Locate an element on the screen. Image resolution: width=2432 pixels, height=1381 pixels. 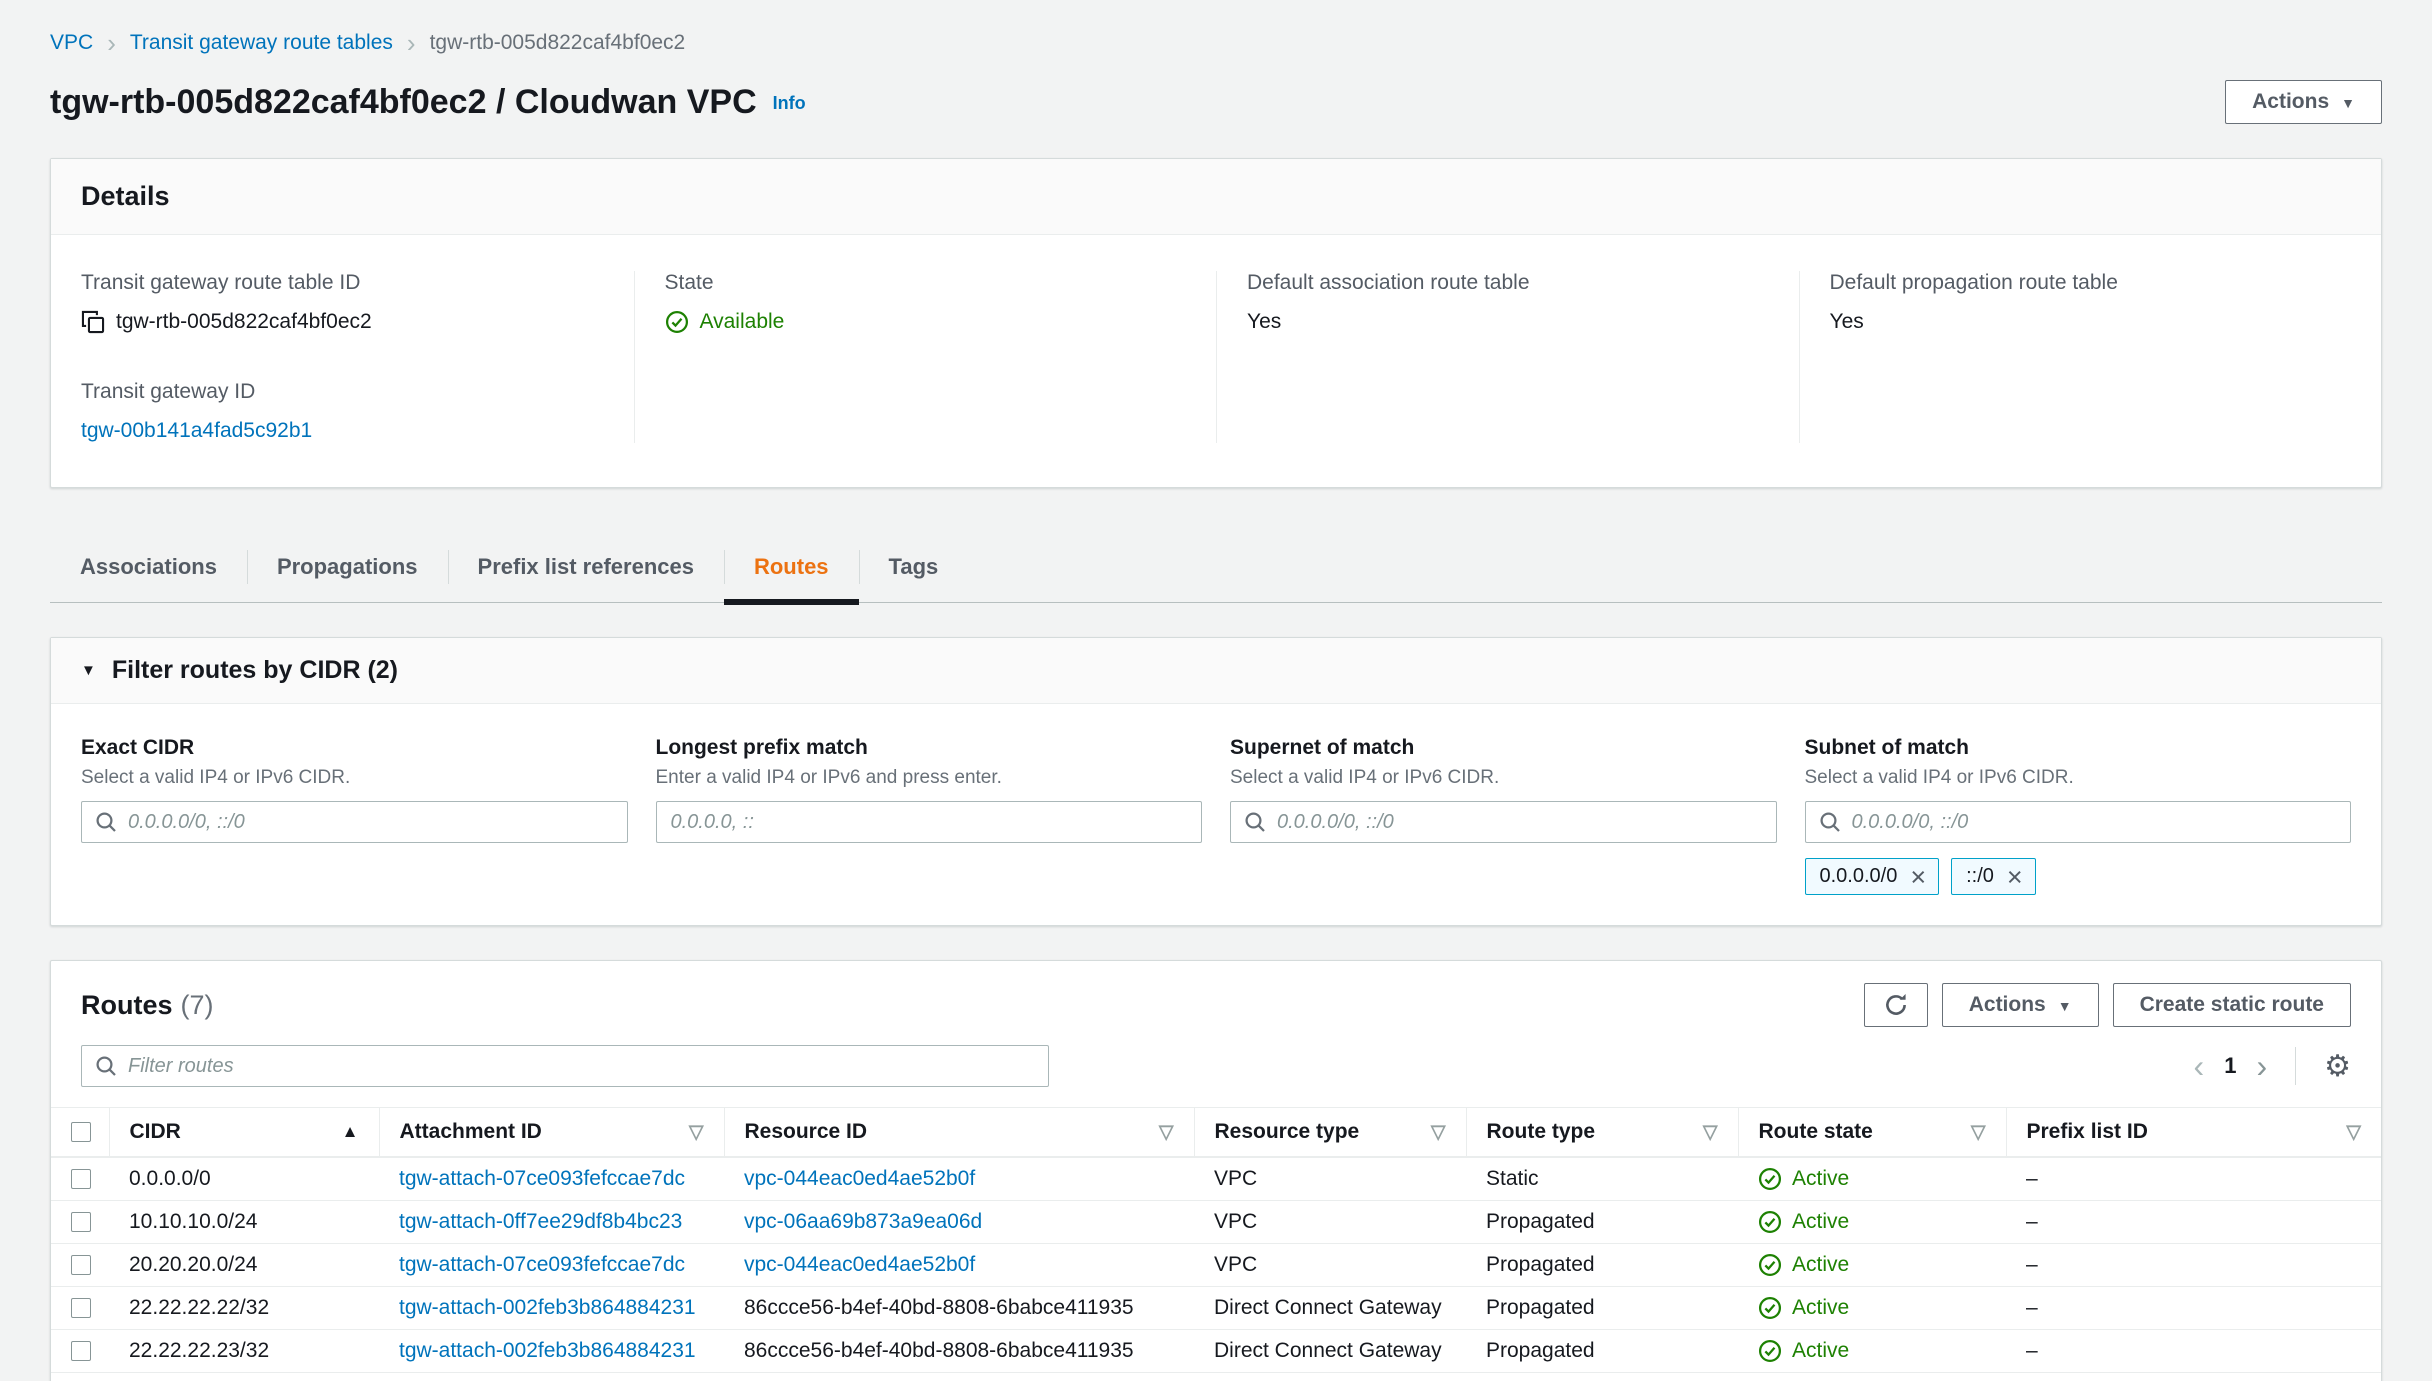
column-header-resource-type: Resource type ▽ is located at coordinates (1329, 1132).